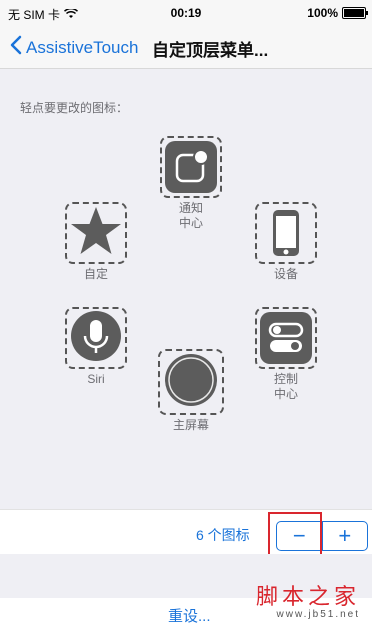 Image resolution: width=372 pixels, height=626 pixels. Describe the element at coordinates (223, 535) in the screenshot. I see `icon-count-label: 6 个图标` at that location.